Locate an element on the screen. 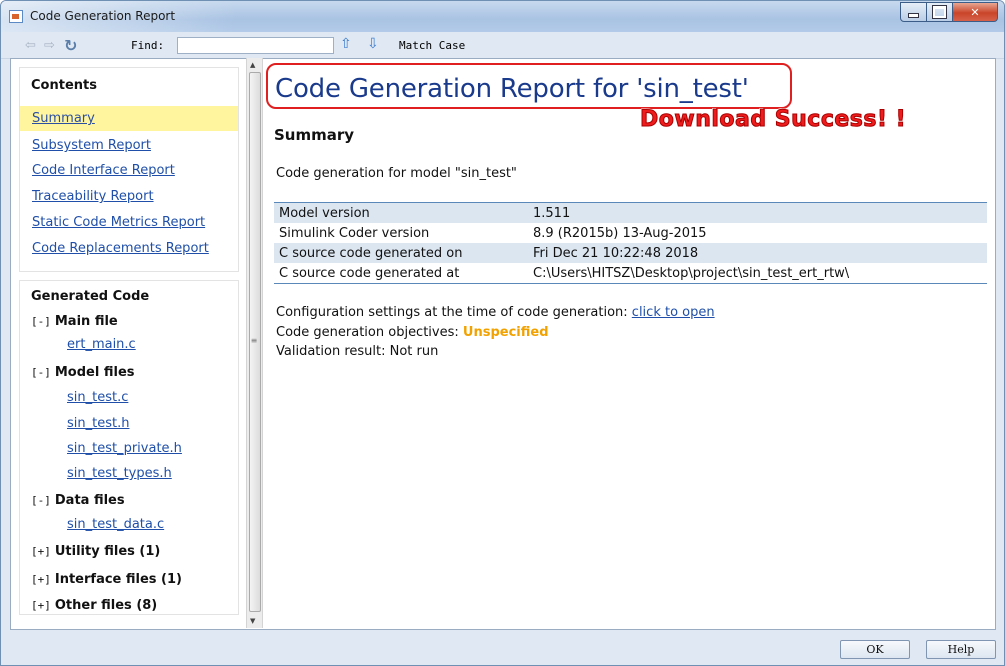  maximize-button is located at coordinates (939, 12).